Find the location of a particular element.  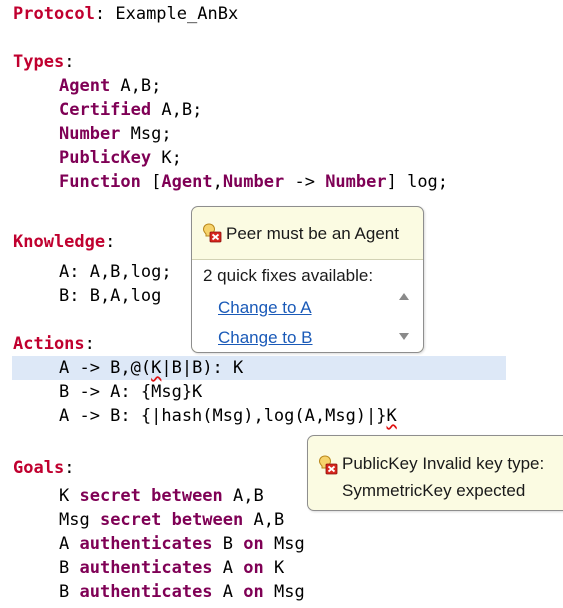

actions-keyword: Actions is located at coordinates (49, 344).